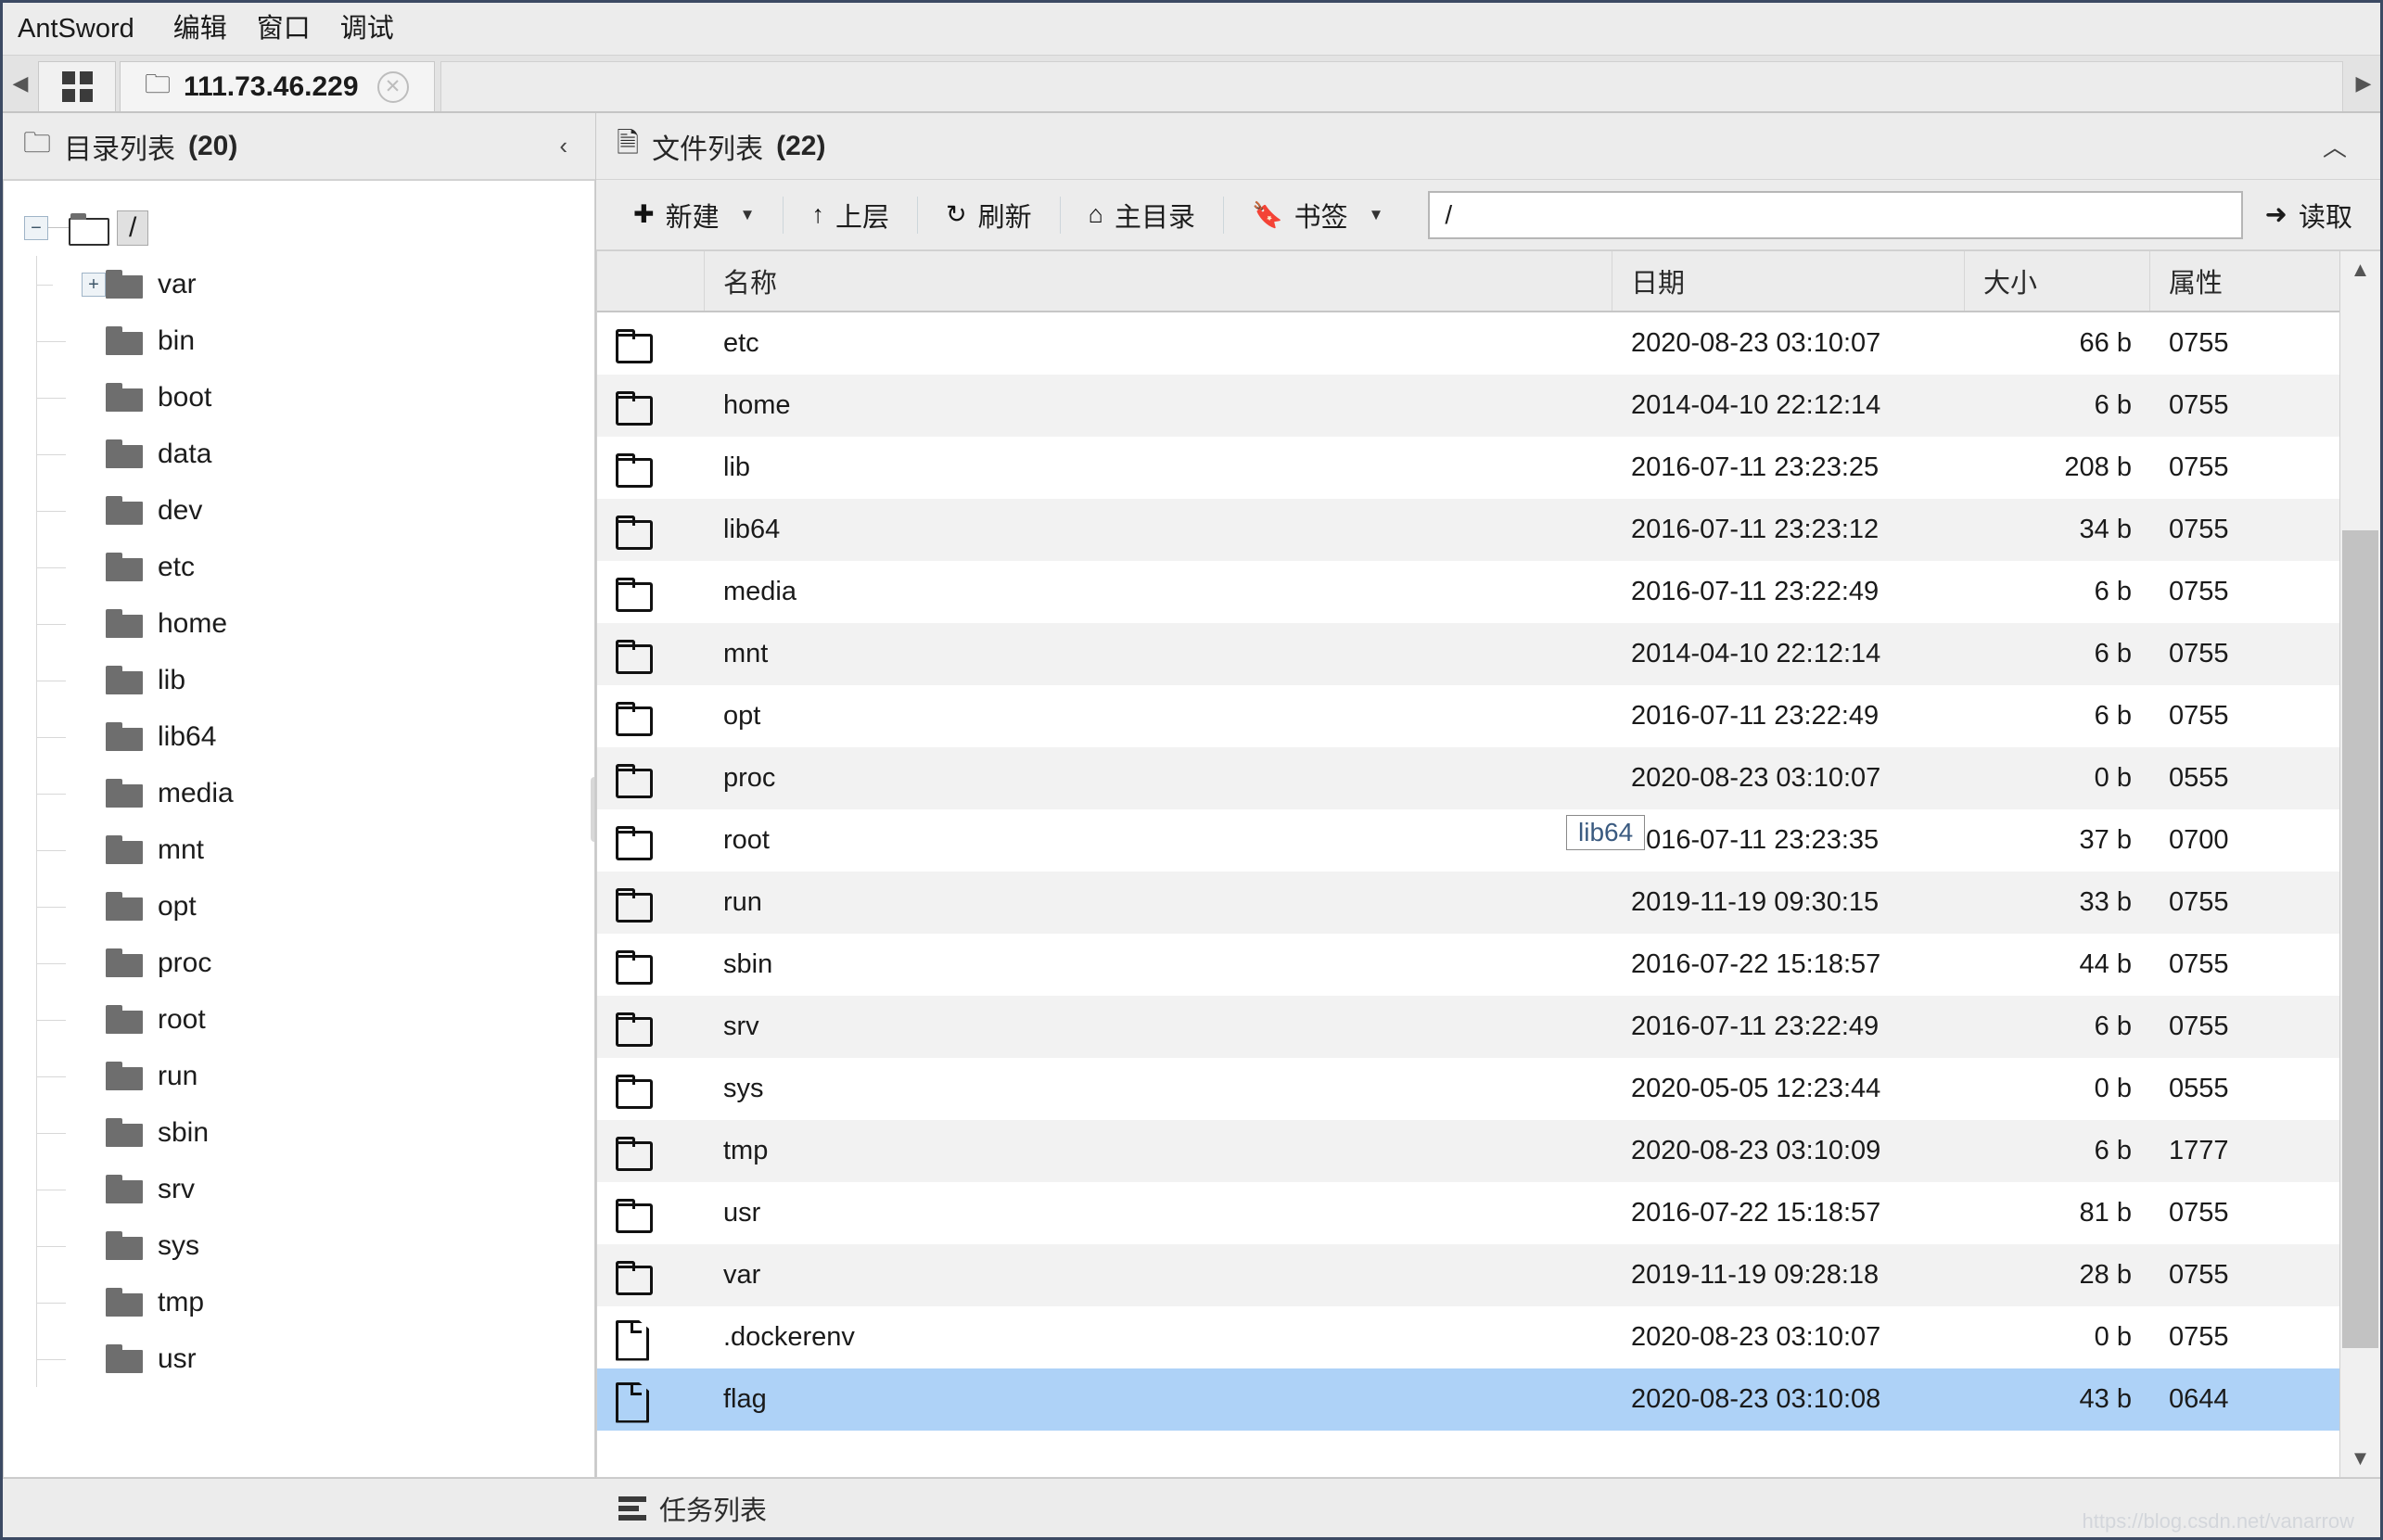 The height and width of the screenshot is (1540, 2383). Describe the element at coordinates (1489, 654) in the screenshot. I see `table-row: mnt 2014-04-10 22:12:14 6 b 0755` at that location.